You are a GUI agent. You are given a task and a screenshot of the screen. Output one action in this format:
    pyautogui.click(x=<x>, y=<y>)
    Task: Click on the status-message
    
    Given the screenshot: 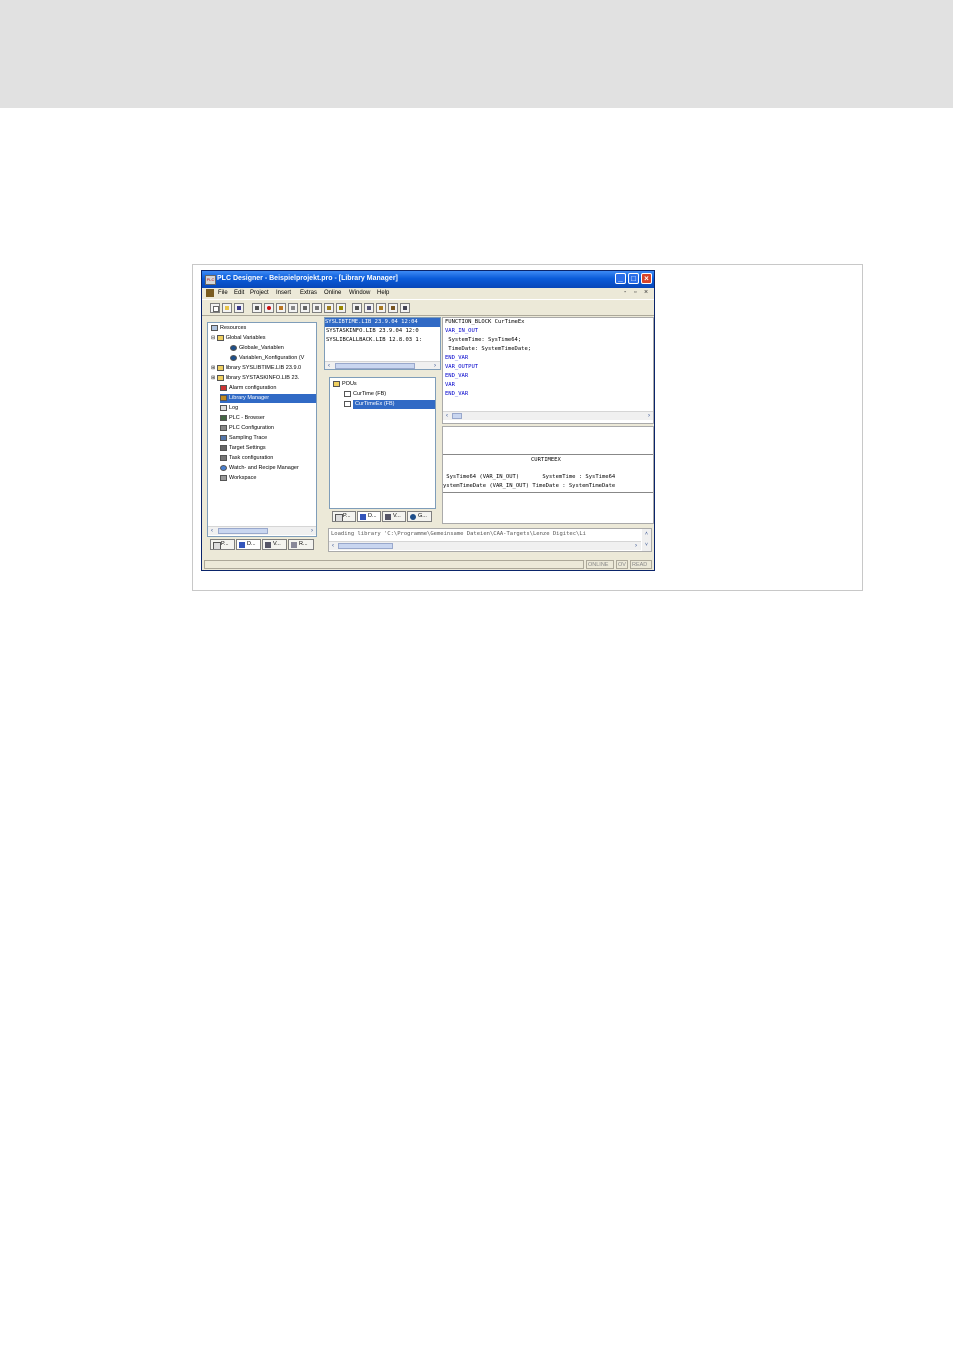 What is the action you would take?
    pyautogui.click(x=394, y=564)
    